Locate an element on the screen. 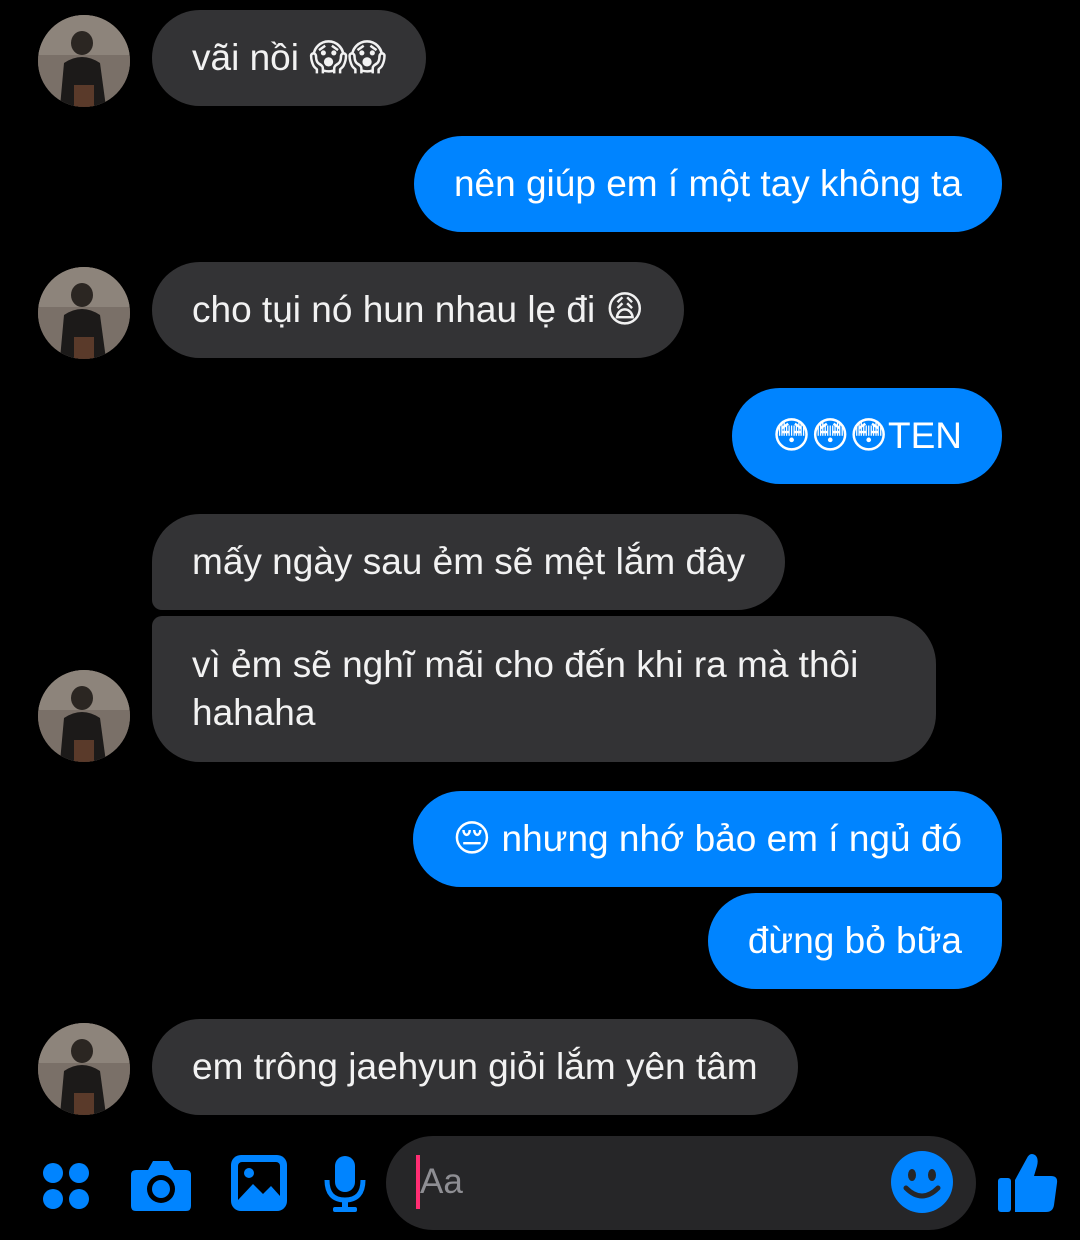 The image size is (1080, 1240). microphone-icon is located at coordinates (345, 1186).